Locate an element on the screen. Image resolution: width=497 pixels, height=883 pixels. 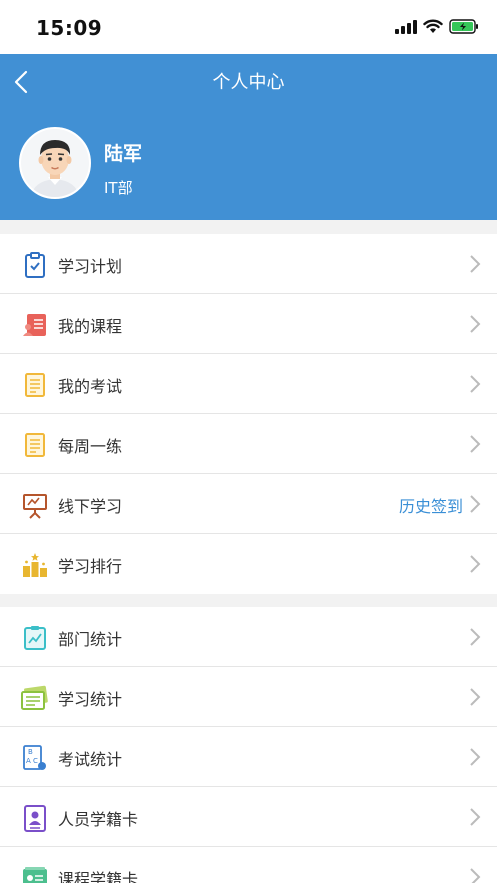
user-department: IT部 is located at coordinates (118, 188).